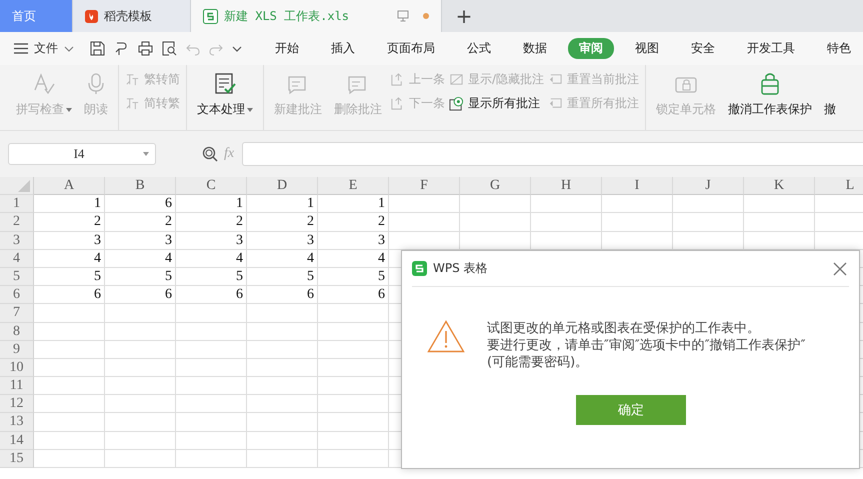 The image size is (863, 479). What do you see at coordinates (169, 48) in the screenshot?
I see `print-preview-icon` at bounding box center [169, 48].